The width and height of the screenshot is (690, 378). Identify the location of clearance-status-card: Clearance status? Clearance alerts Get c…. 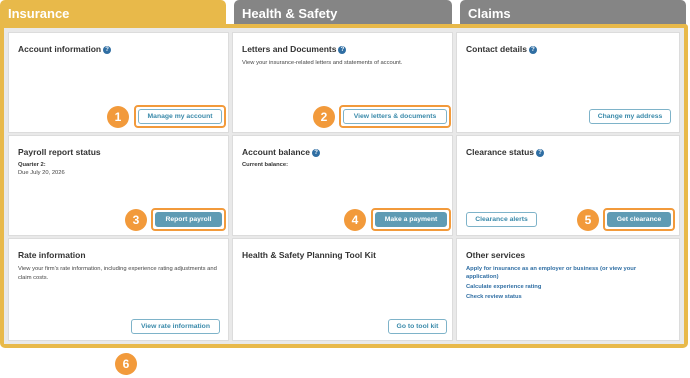
(568, 185).